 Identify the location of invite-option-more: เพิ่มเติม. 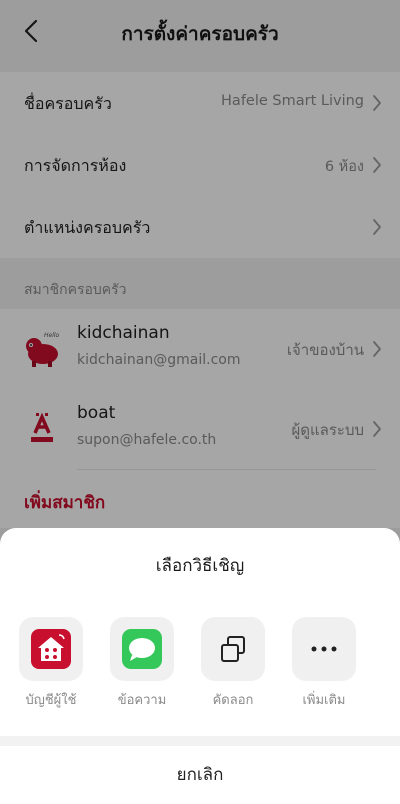
(324, 663).